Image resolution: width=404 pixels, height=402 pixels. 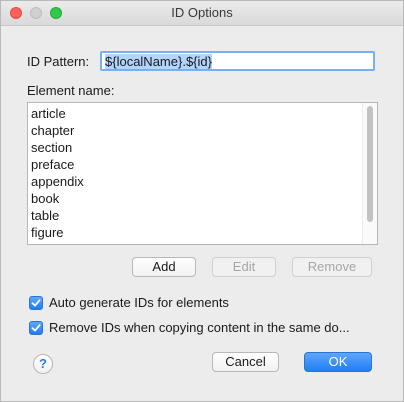 I want to click on auto-generate-checkbox, so click(x=36, y=303).